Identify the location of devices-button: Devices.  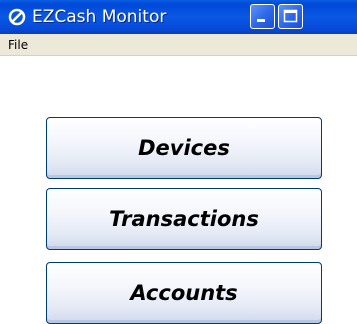
(184, 148).